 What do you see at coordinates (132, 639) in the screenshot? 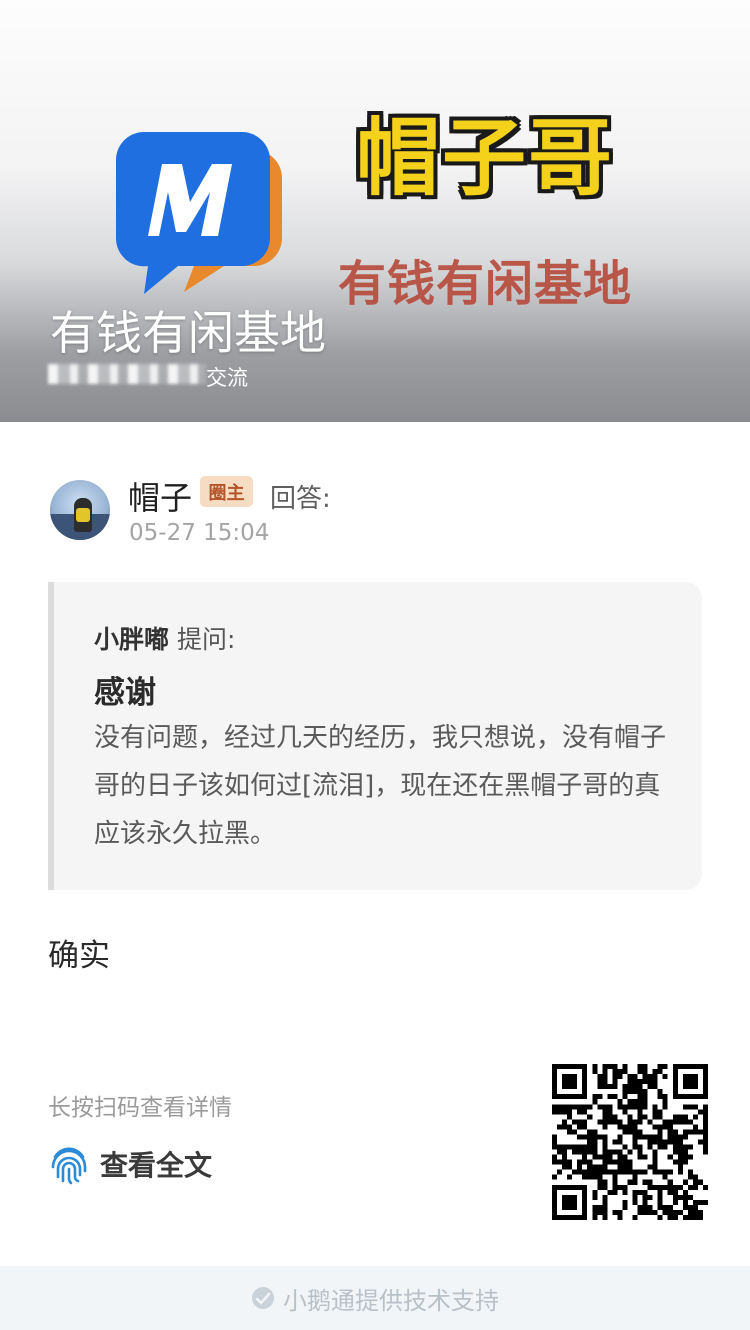
I see `asker-name: 小胖嘟` at bounding box center [132, 639].